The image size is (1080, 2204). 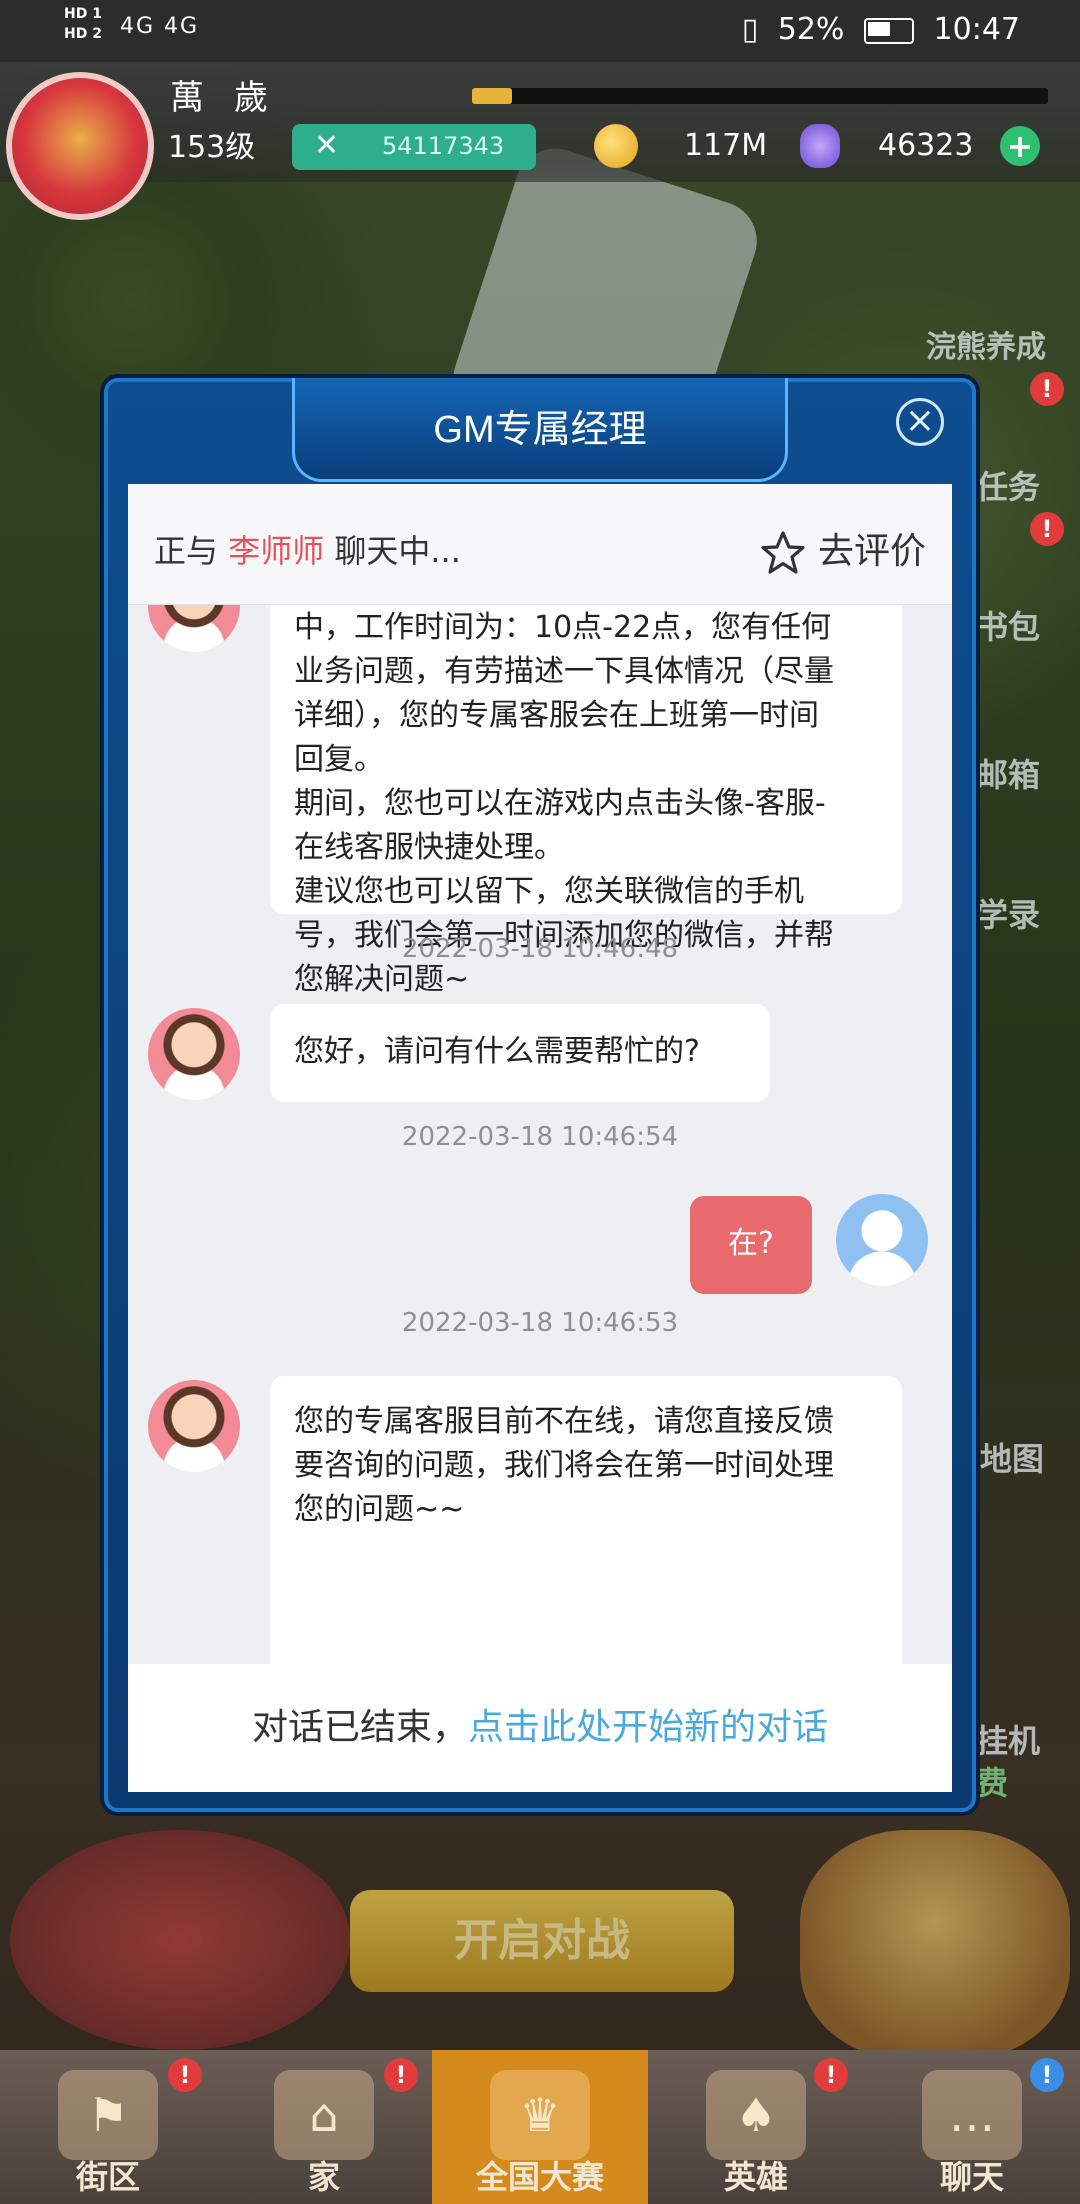 What do you see at coordinates (1012, 1457) in the screenshot?
I see `map-menu: 地图` at bounding box center [1012, 1457].